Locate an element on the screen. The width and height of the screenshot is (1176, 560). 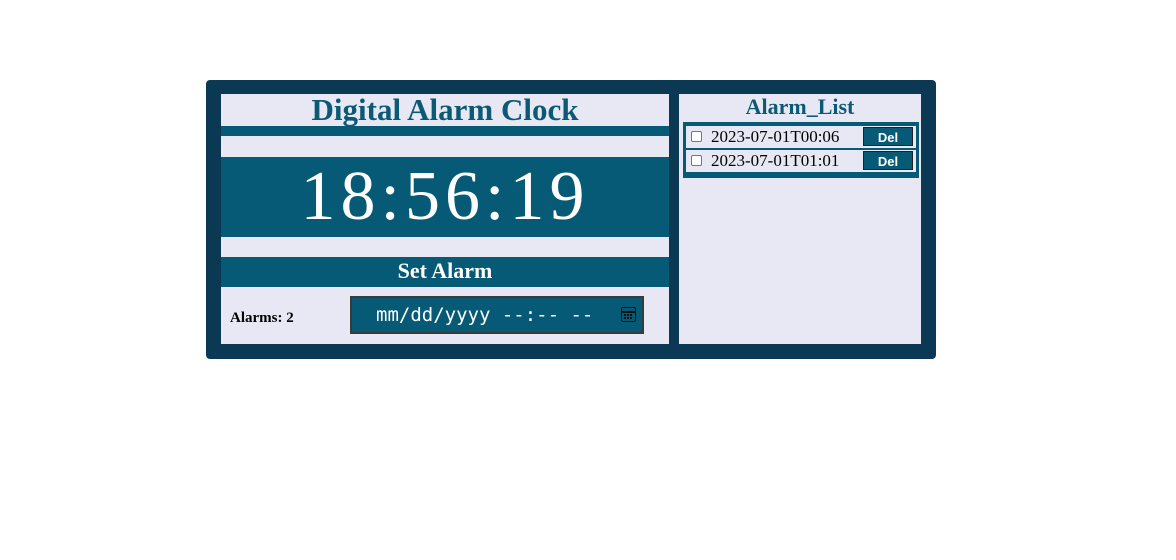
alarm-list-item: 2023-07-01T01:01 Del is located at coordinates (801, 161).